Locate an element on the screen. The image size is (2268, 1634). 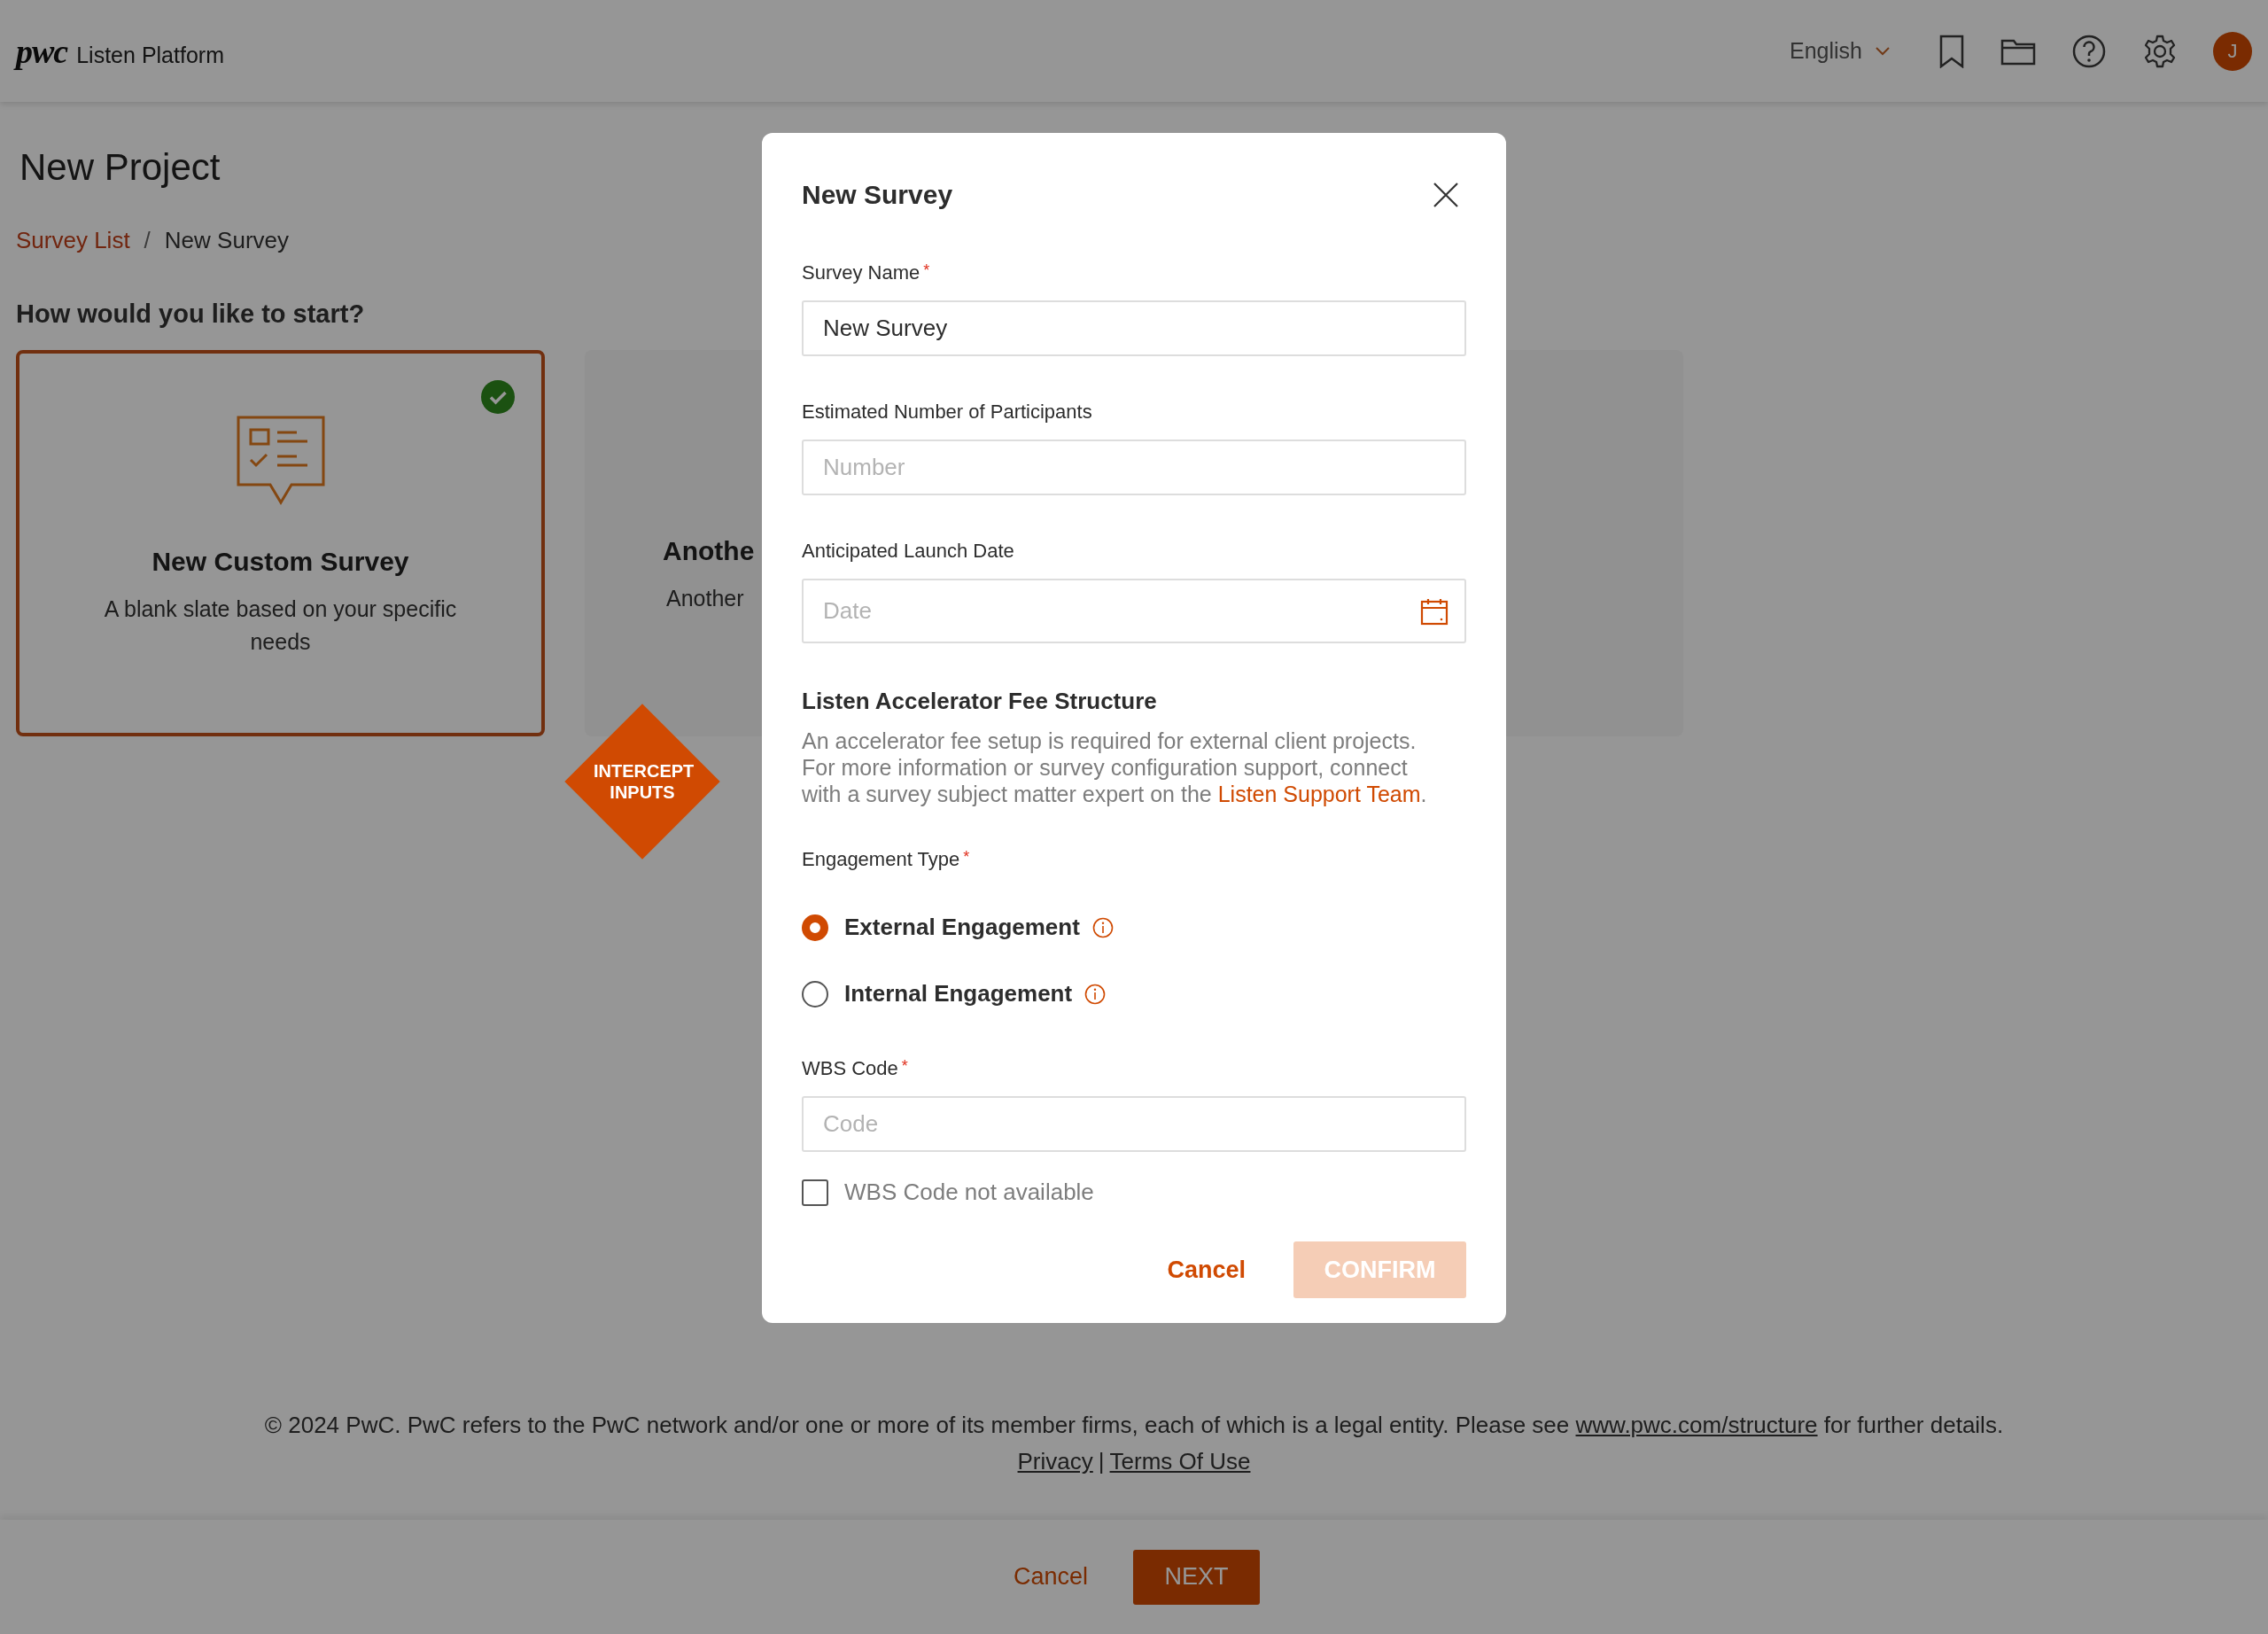
option-title: Anothe is located at coordinates (709, 551).